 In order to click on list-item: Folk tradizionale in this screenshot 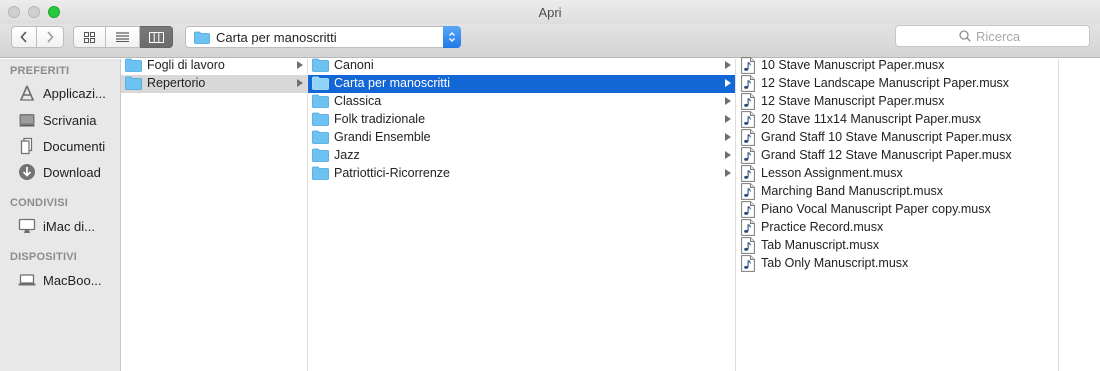, I will do `click(521, 120)`.